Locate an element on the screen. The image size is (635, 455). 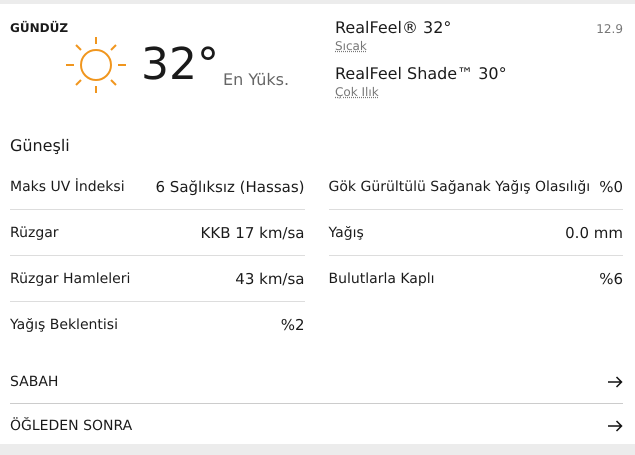
period-link: ÖĞLEDEN SONRA is located at coordinates (71, 426).